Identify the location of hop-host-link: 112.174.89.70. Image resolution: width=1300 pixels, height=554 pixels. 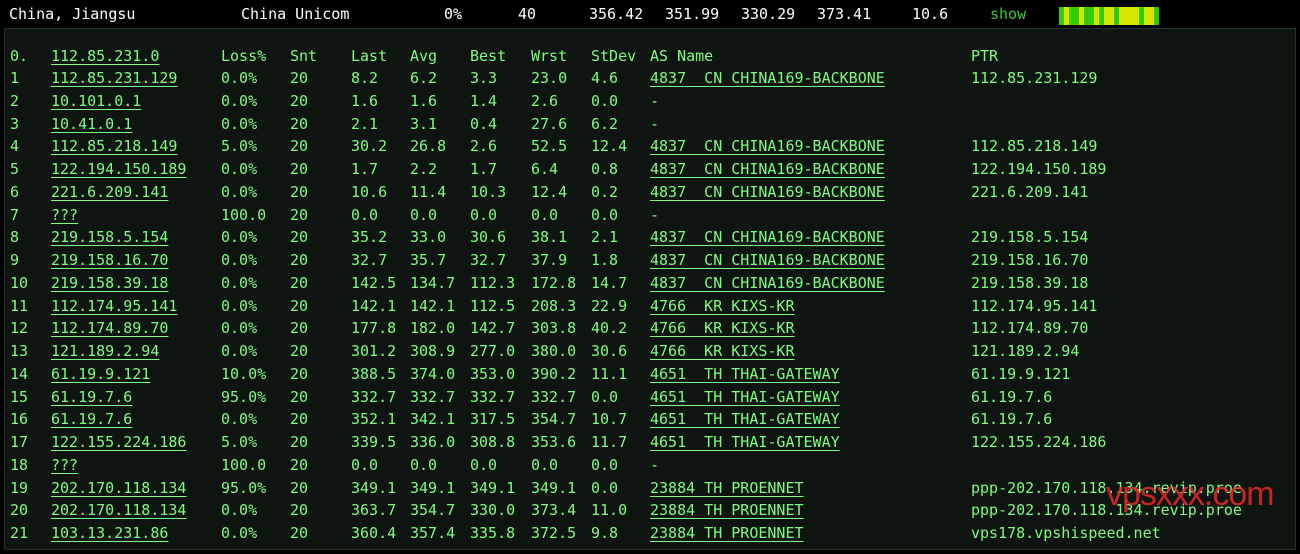
(109, 328).